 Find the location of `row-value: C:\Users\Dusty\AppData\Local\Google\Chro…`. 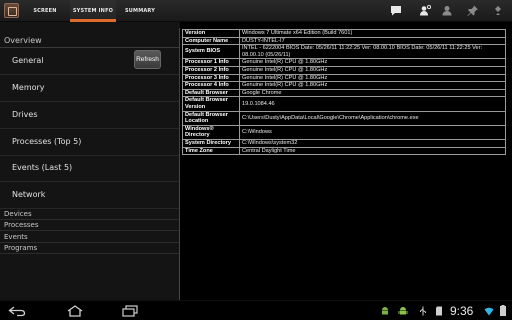

row-value: C:\Users\Dusty\AppData\Local\Google\Chro… is located at coordinates (372, 118).